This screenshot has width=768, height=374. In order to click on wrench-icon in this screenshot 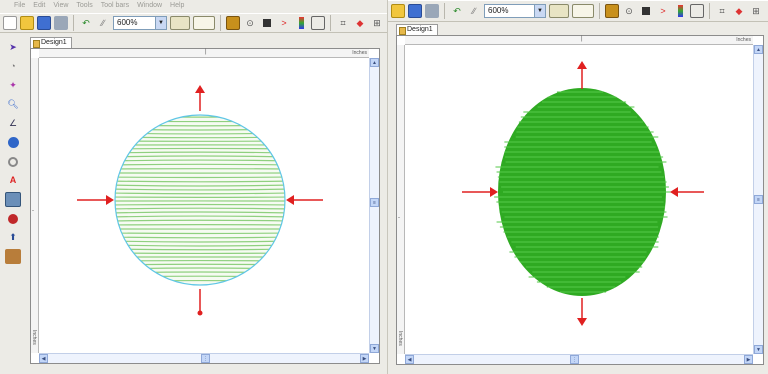, I will do `click(13, 256)`.